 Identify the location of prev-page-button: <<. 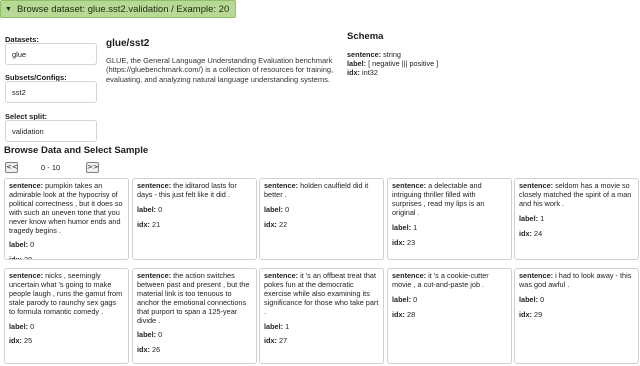
(11, 167).